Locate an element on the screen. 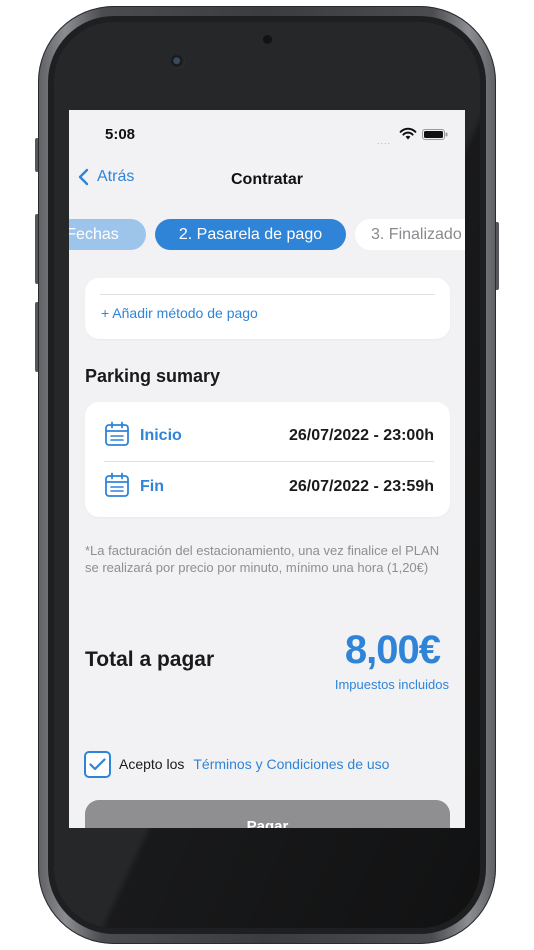 The width and height of the screenshot is (534, 950). step-finalizado: 3. Finalizado is located at coordinates (410, 234).